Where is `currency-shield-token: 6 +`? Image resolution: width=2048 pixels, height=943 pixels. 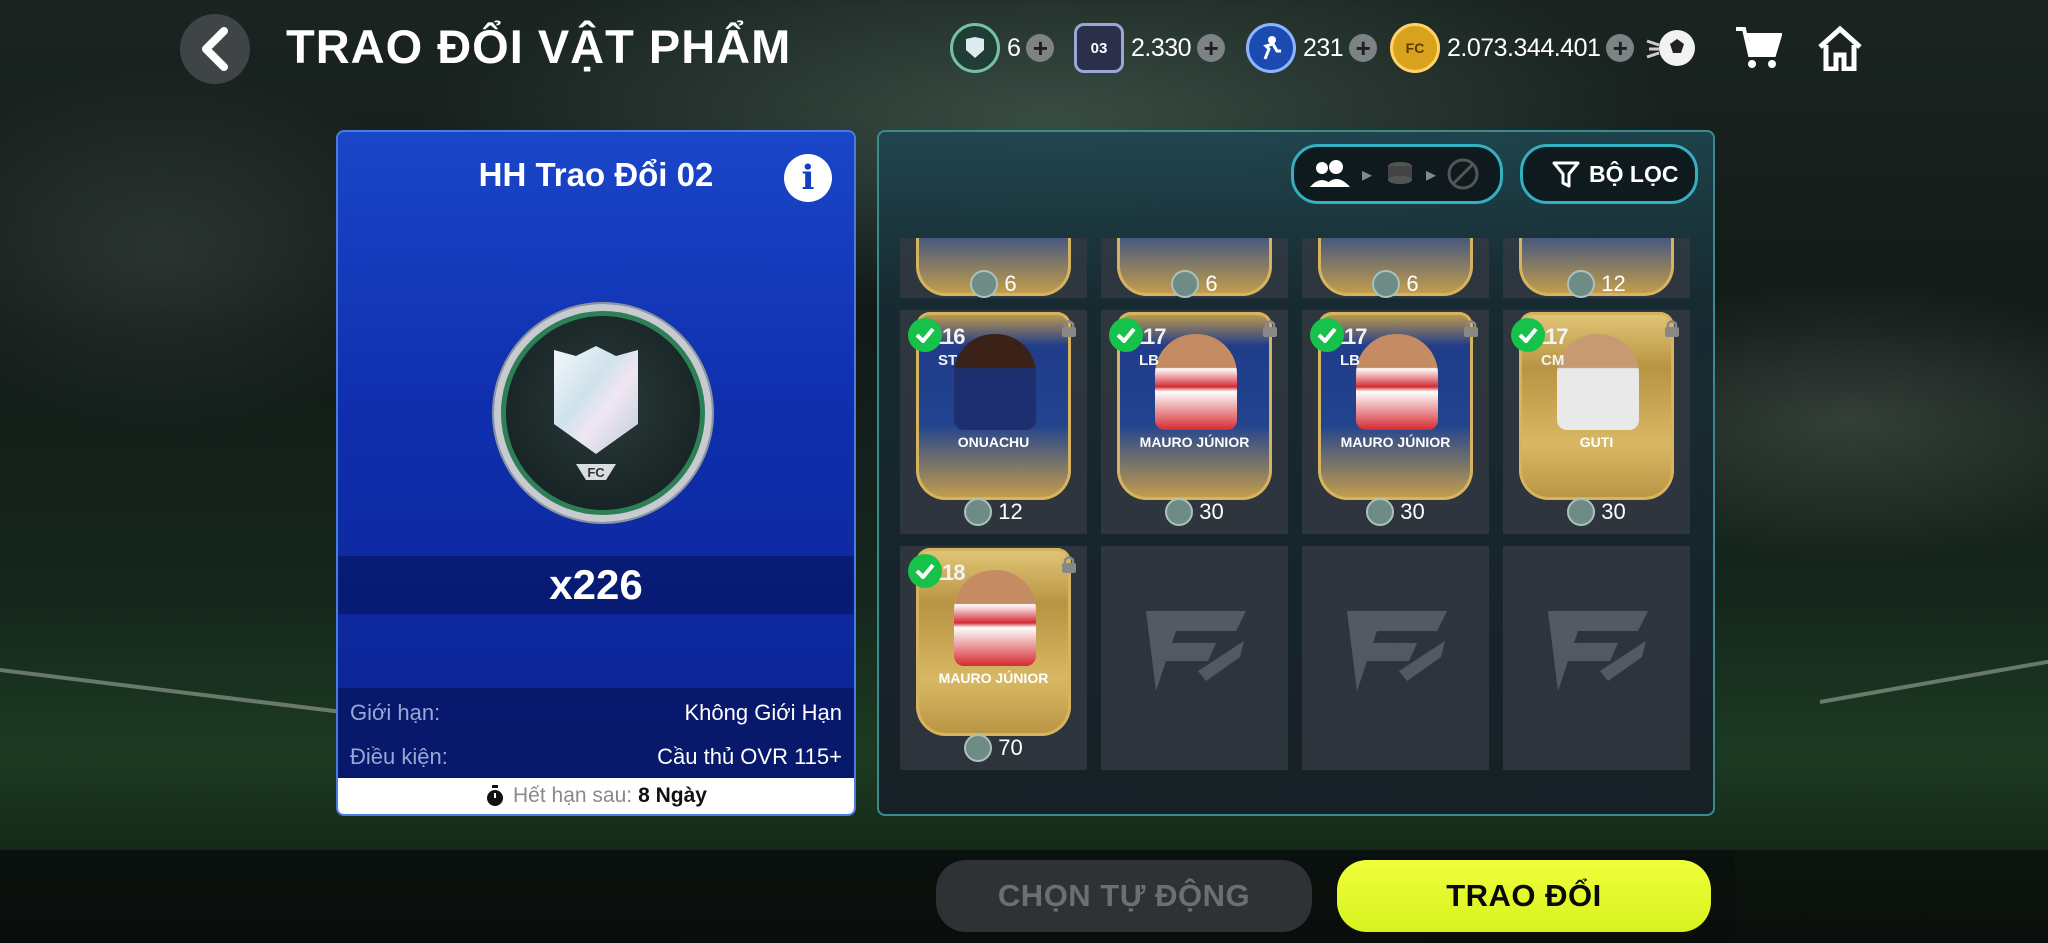
currency-shield-token: 6 + is located at coordinates (1002, 48).